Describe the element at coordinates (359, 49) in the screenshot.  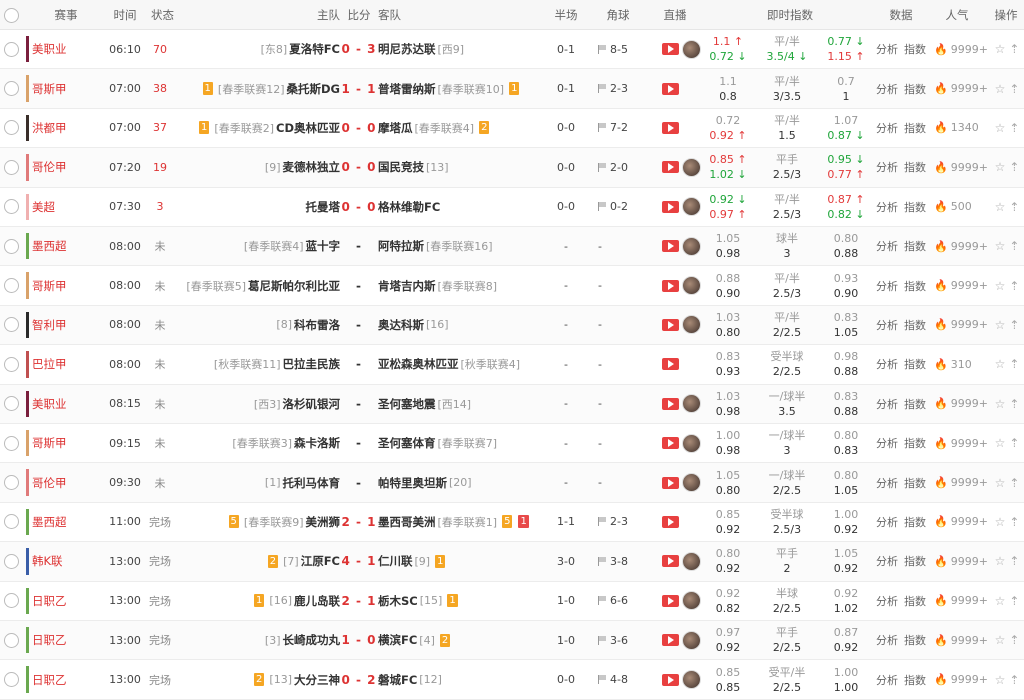
I see `match-score: 0 - 3` at that location.